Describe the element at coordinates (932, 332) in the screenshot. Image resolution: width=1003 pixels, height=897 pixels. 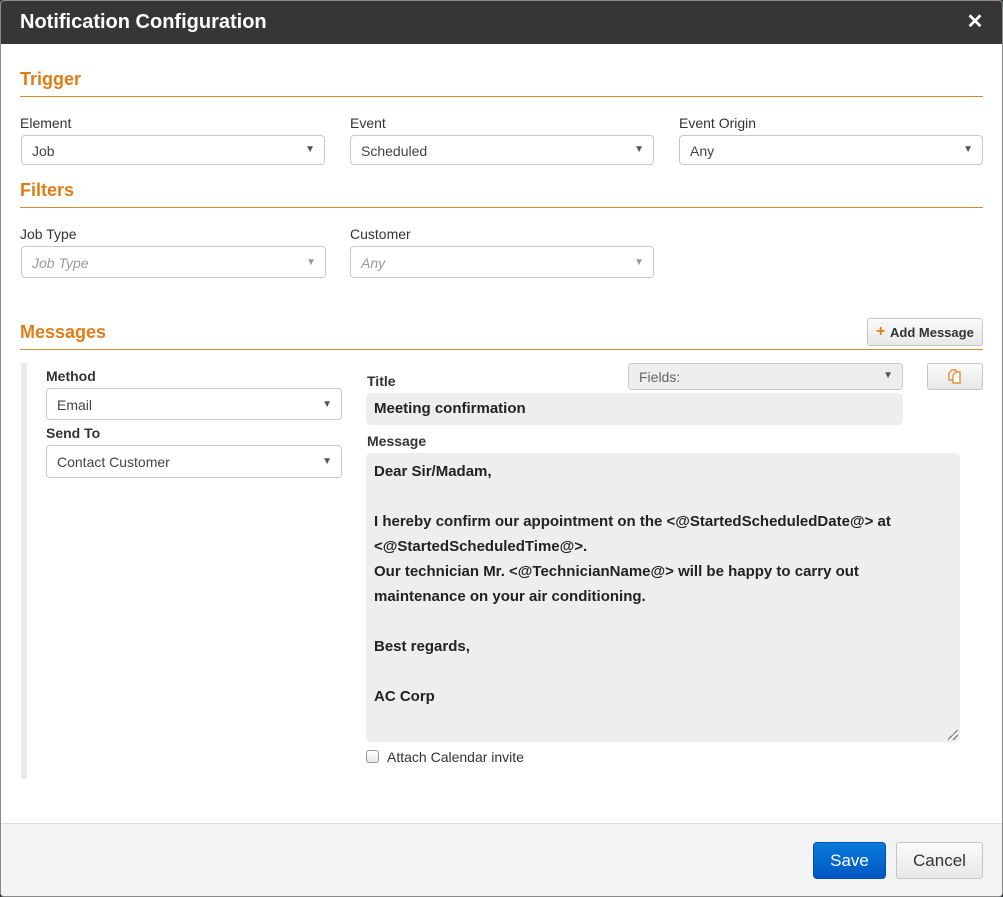
I see `add-message-label: Add Message` at that location.